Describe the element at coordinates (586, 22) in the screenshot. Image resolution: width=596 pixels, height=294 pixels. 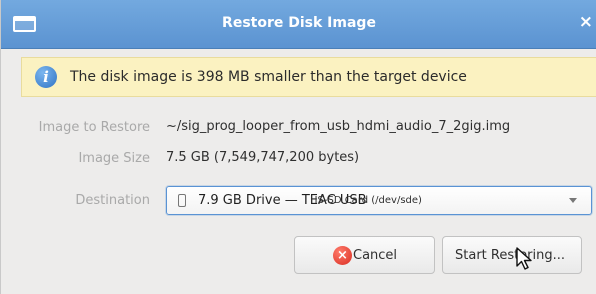
I see `close-icon: ×` at that location.